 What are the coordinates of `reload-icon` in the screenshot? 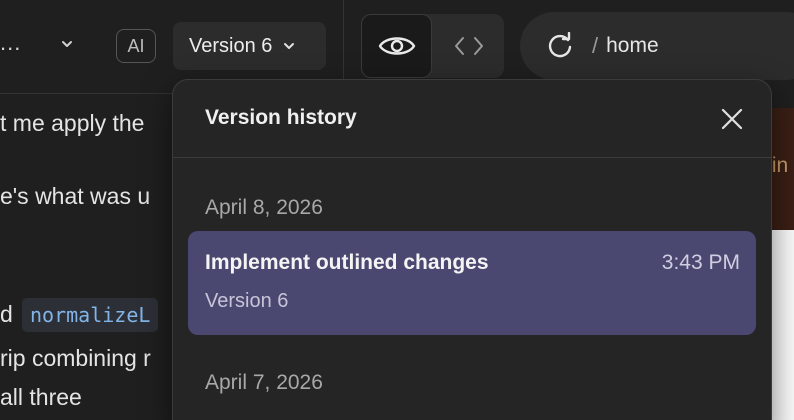 It's located at (560, 46).